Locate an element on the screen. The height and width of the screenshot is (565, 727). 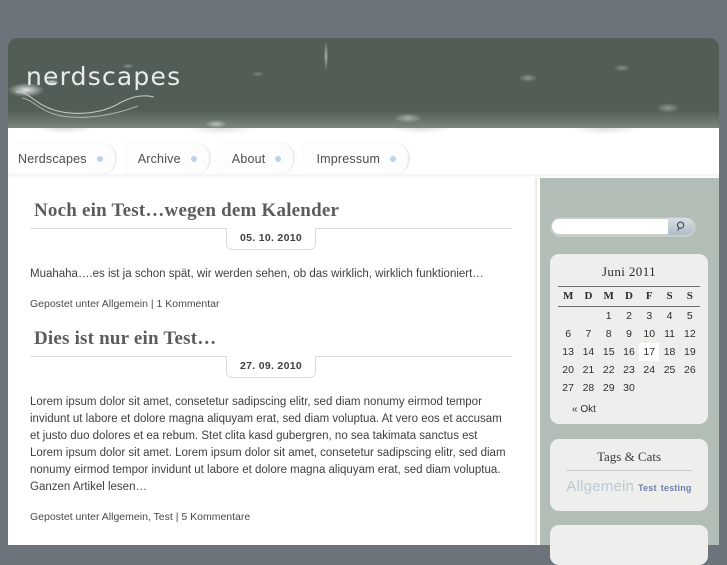
calendar-prev-month-link: « Okt is located at coordinates (629, 406).